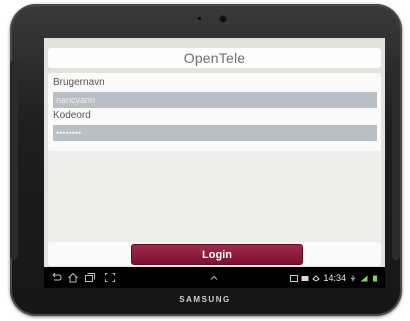  Describe the element at coordinates (199, 18) in the screenshot. I see `sensor-icon` at that location.